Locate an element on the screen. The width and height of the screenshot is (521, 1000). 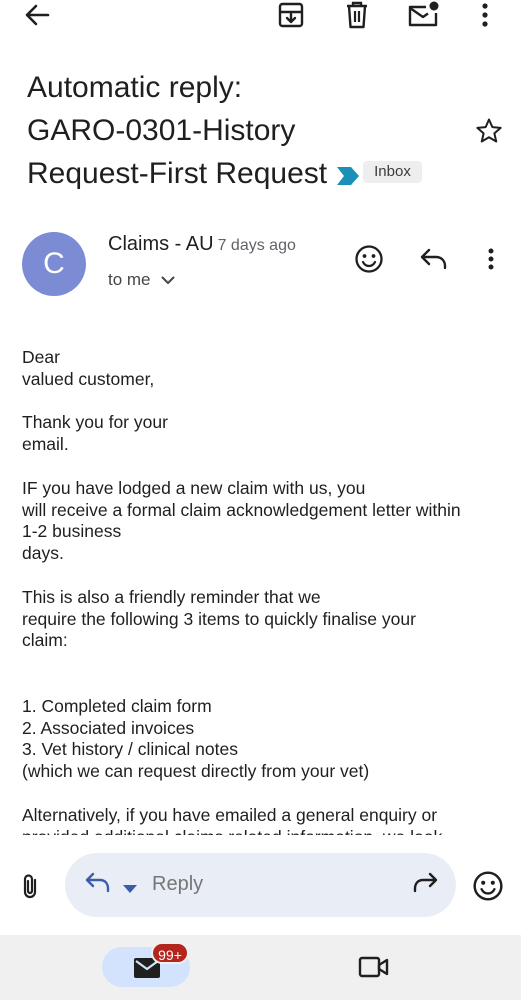
forward-icon is located at coordinates (425, 885).